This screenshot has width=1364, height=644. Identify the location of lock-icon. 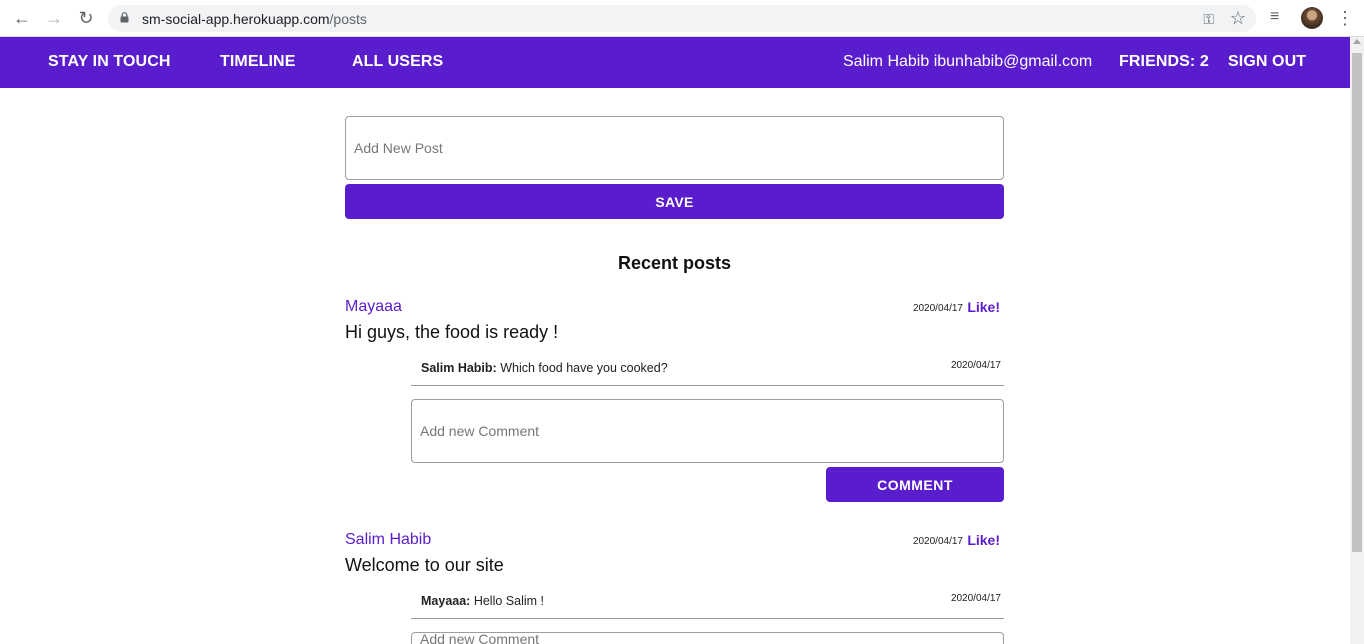
(124, 17).